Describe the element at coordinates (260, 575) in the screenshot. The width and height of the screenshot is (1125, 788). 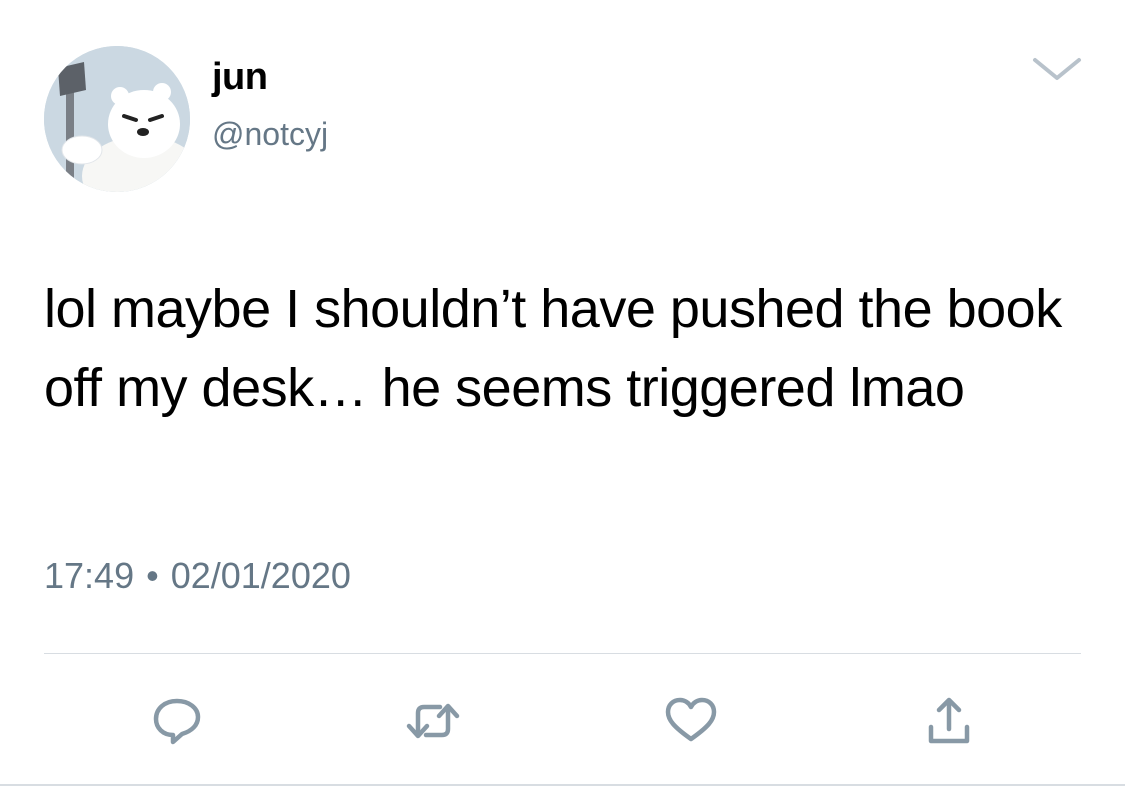
I see `tweet-date: 02/01/2020` at that location.